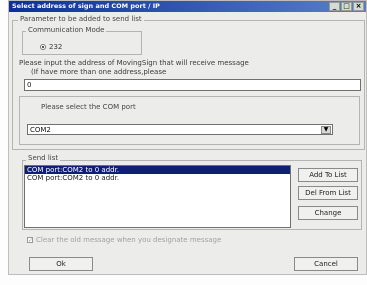 The image size is (367, 285). I want to click on maximize-button: □, so click(346, 6).